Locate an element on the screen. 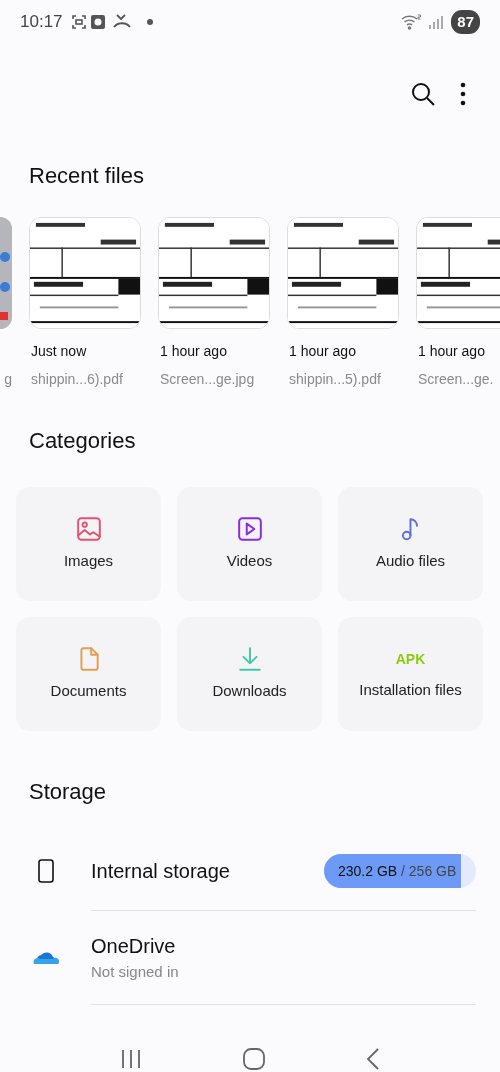 This screenshot has width=500, height=1072. category-tile: Documents is located at coordinates (88, 674).